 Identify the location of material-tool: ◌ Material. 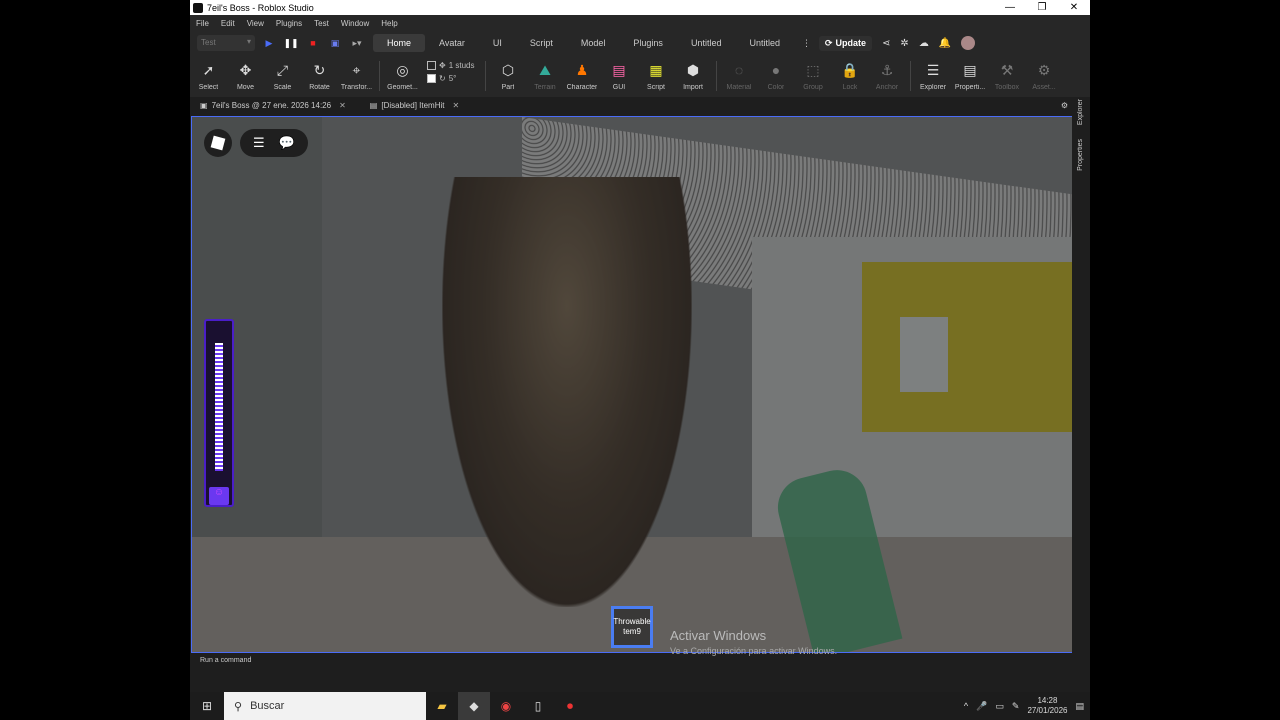
(739, 76).